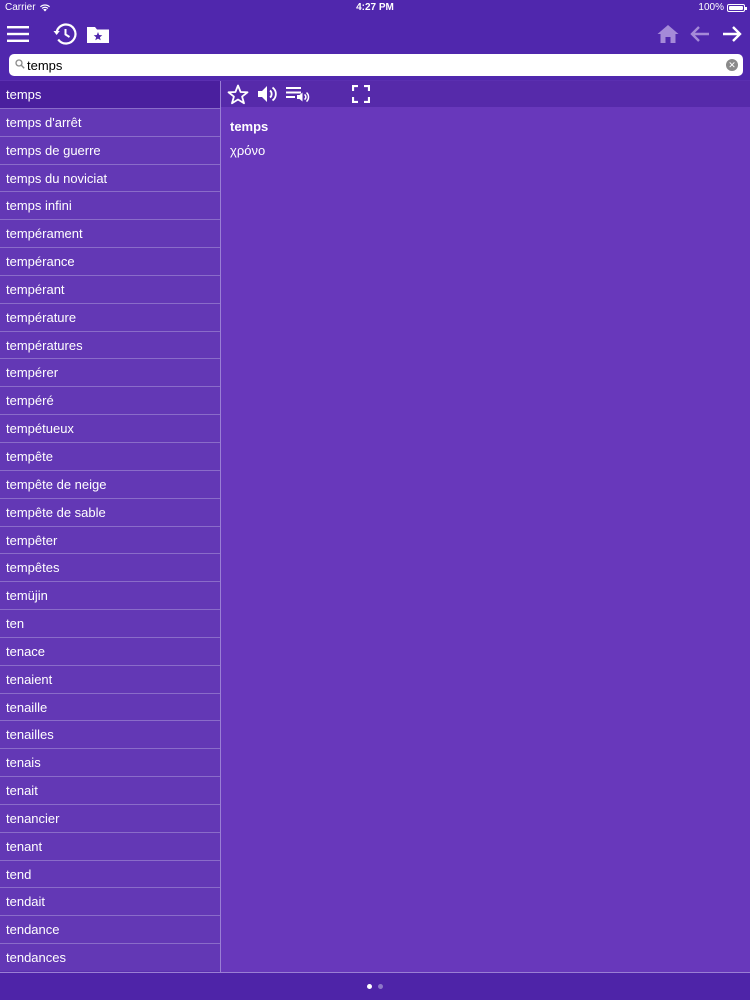 This screenshot has height=1000, width=750. Describe the element at coordinates (110, 624) in the screenshot. I see `word-list-item: ten` at that location.